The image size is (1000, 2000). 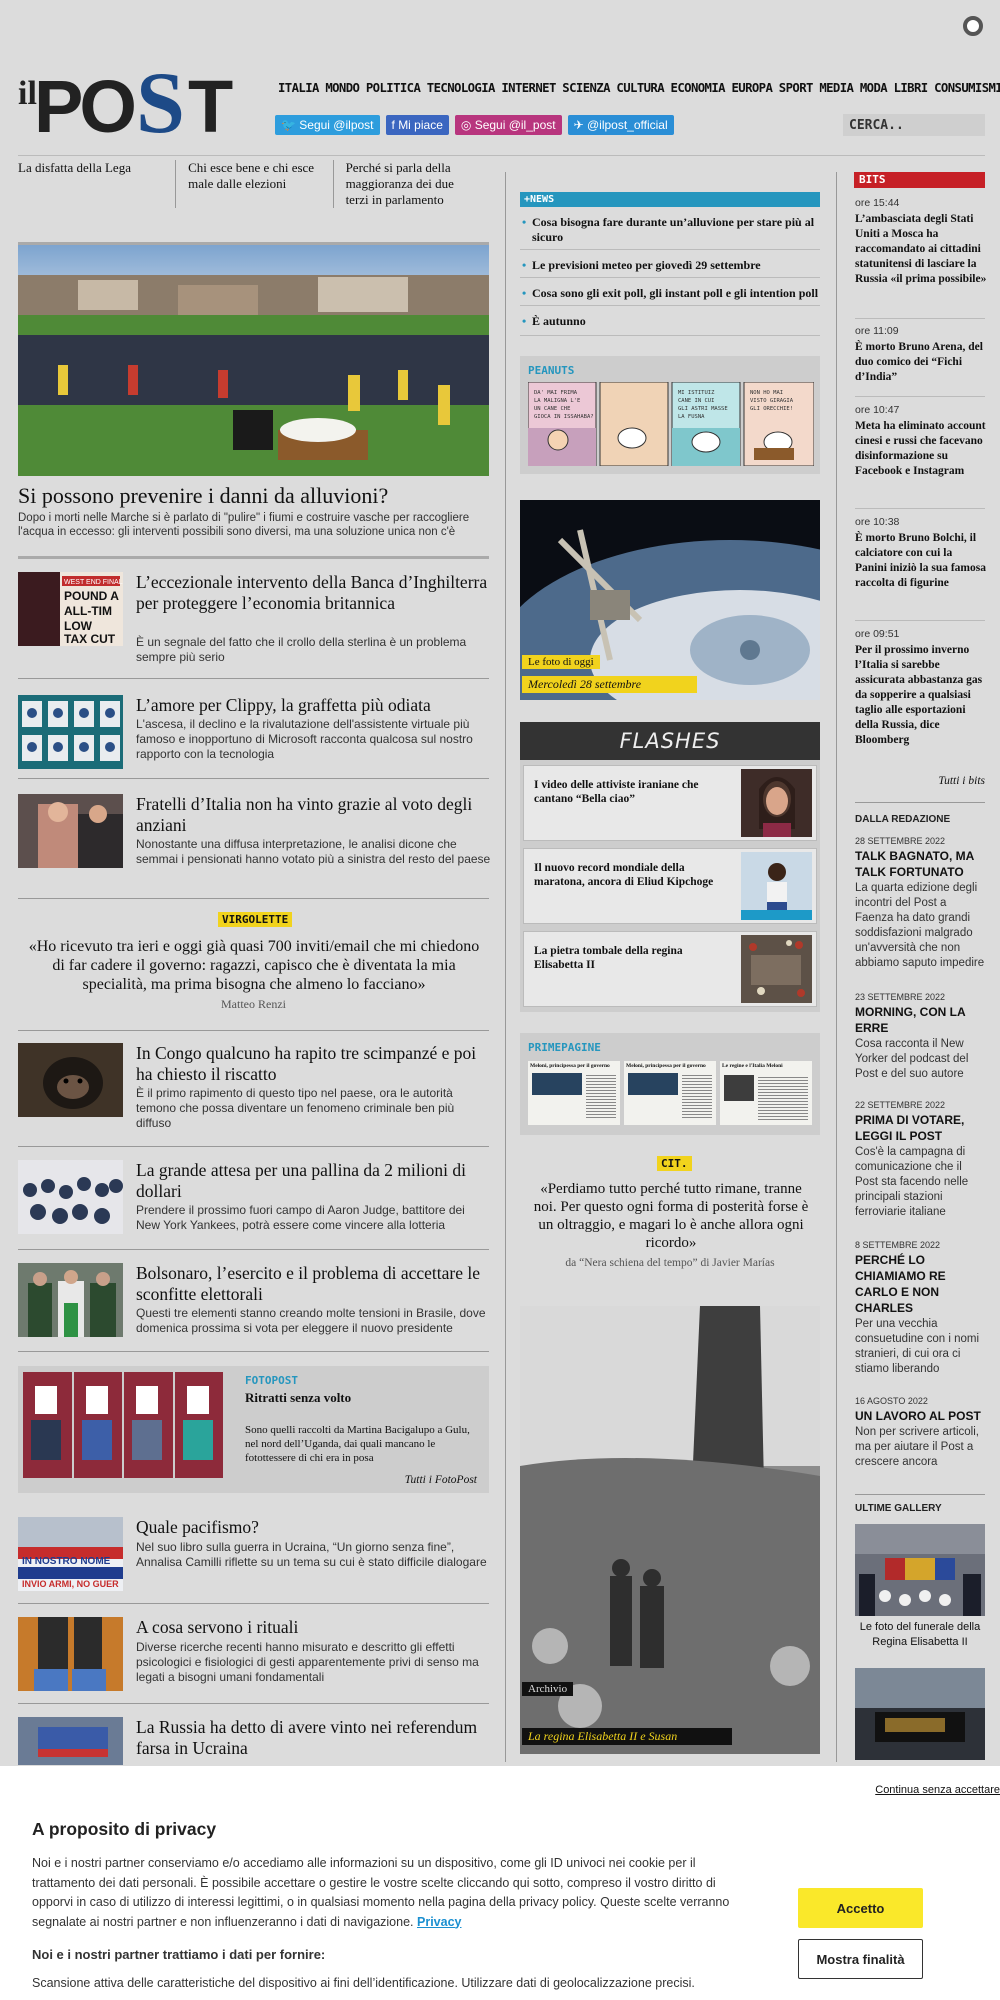 I want to click on nav-item-cultura: CULTURA, so click(x=640, y=88).